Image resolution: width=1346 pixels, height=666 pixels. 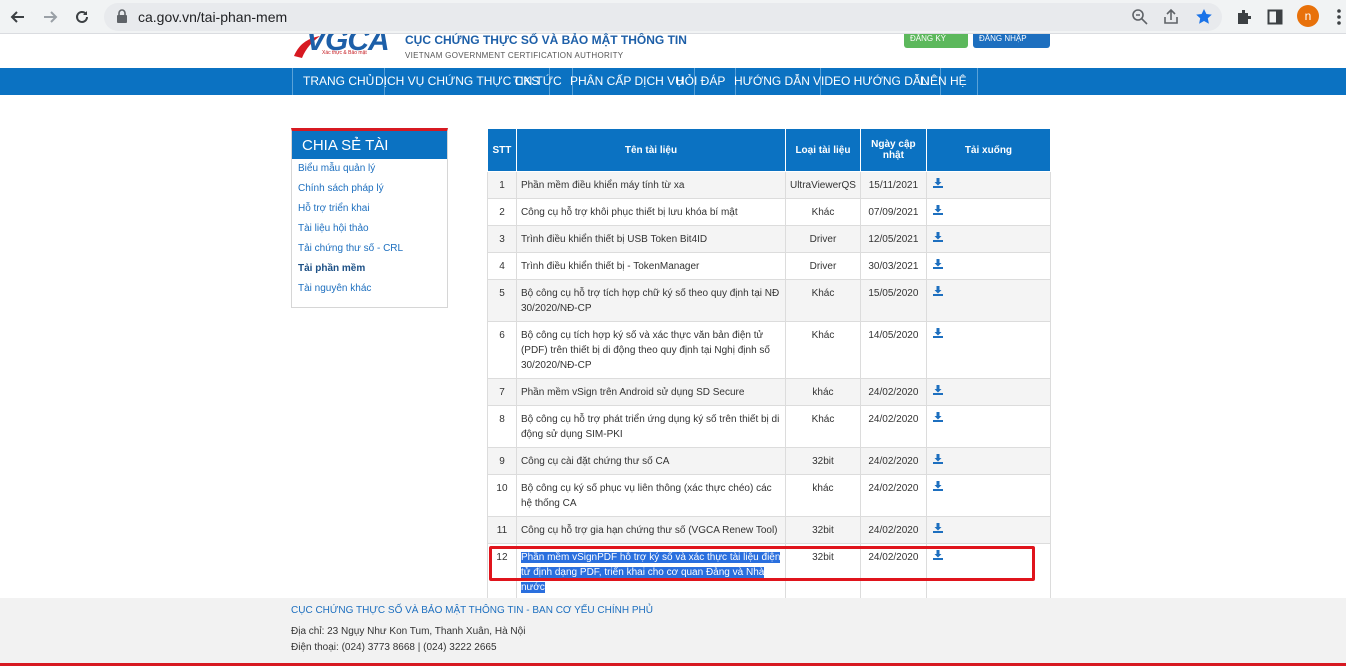 What do you see at coordinates (369, 209) in the screenshot?
I see `sidebar-item-deployment-support: Hỗ trợ triển khai` at bounding box center [369, 209].